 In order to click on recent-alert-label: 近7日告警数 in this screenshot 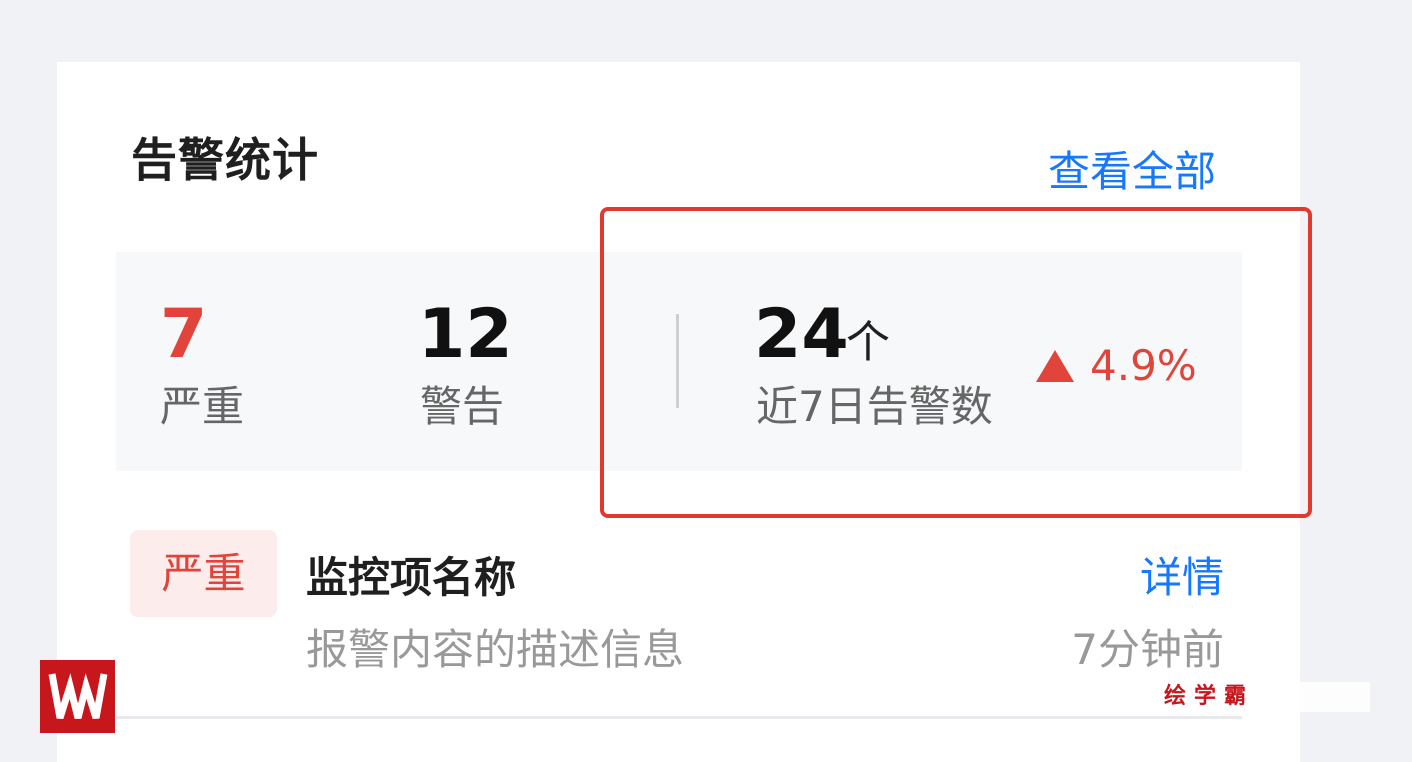, I will do `click(874, 406)`.